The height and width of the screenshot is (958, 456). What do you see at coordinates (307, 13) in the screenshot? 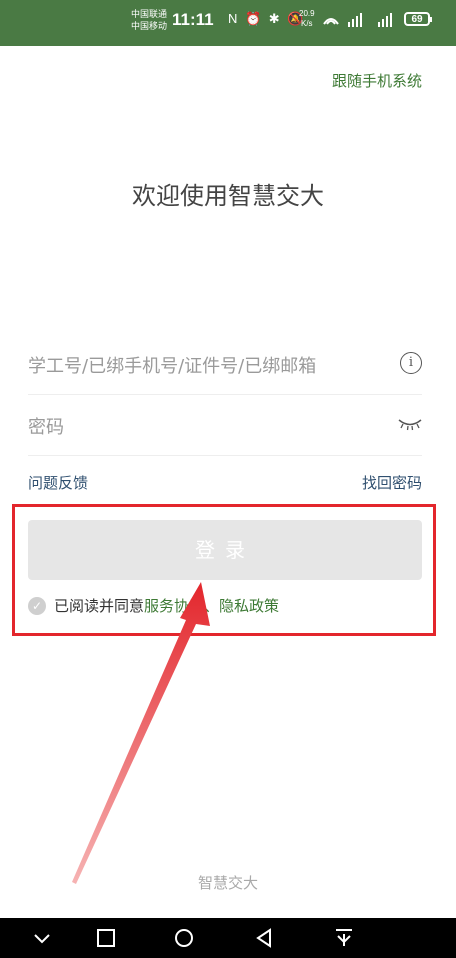
I see `speed-value: 20.9` at bounding box center [307, 13].